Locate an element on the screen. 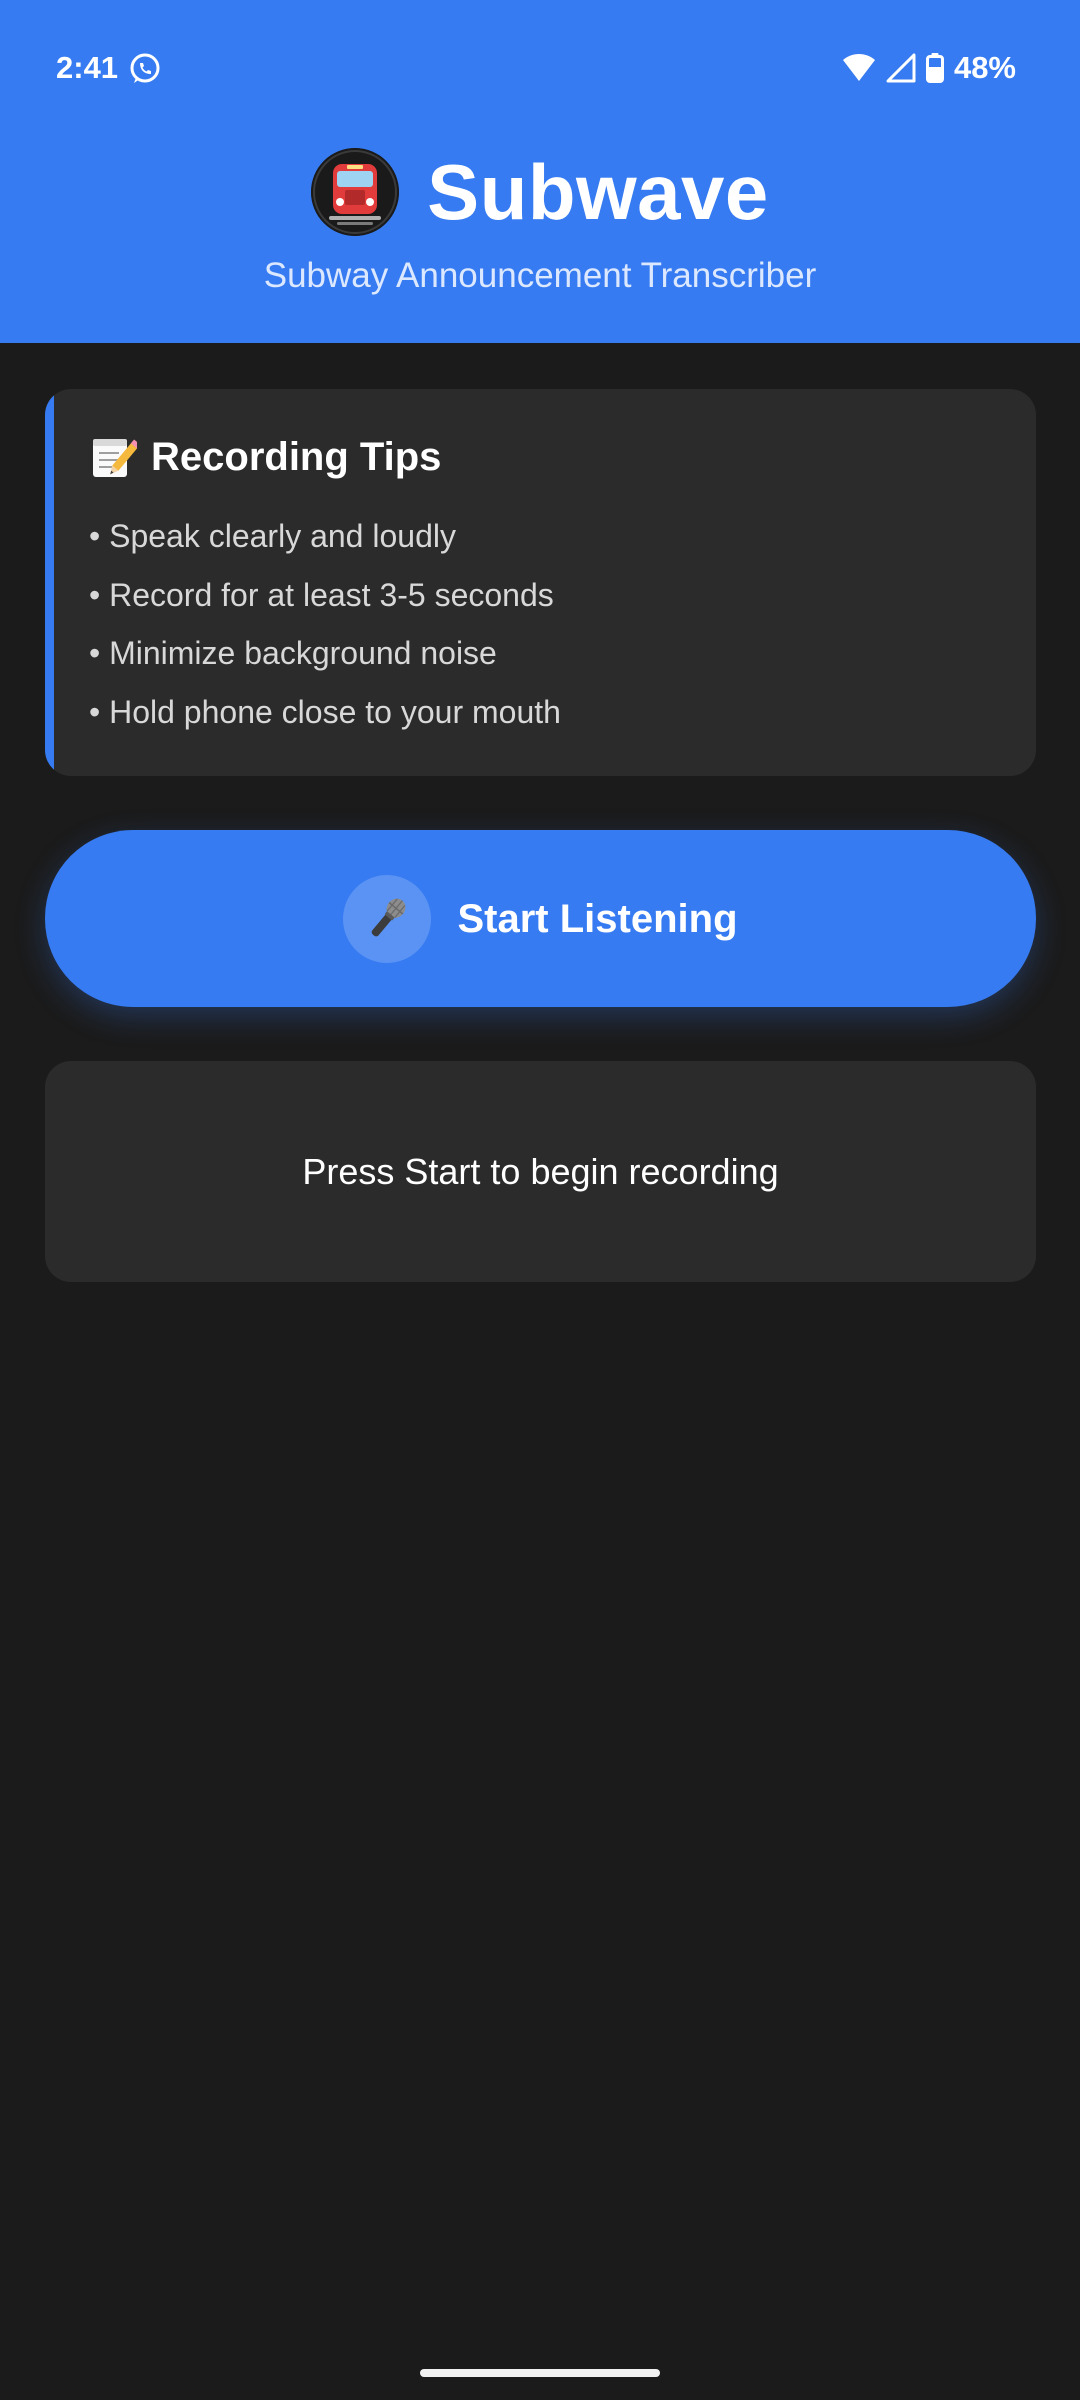 This screenshot has width=1080, height=2400. app-brand: Subwave is located at coordinates (540, 192).